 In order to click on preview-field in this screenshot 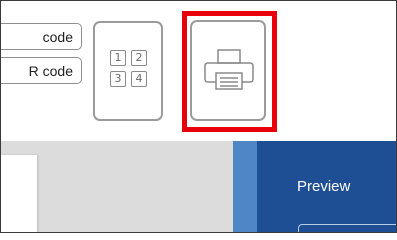, I will do `click(347, 228)`.